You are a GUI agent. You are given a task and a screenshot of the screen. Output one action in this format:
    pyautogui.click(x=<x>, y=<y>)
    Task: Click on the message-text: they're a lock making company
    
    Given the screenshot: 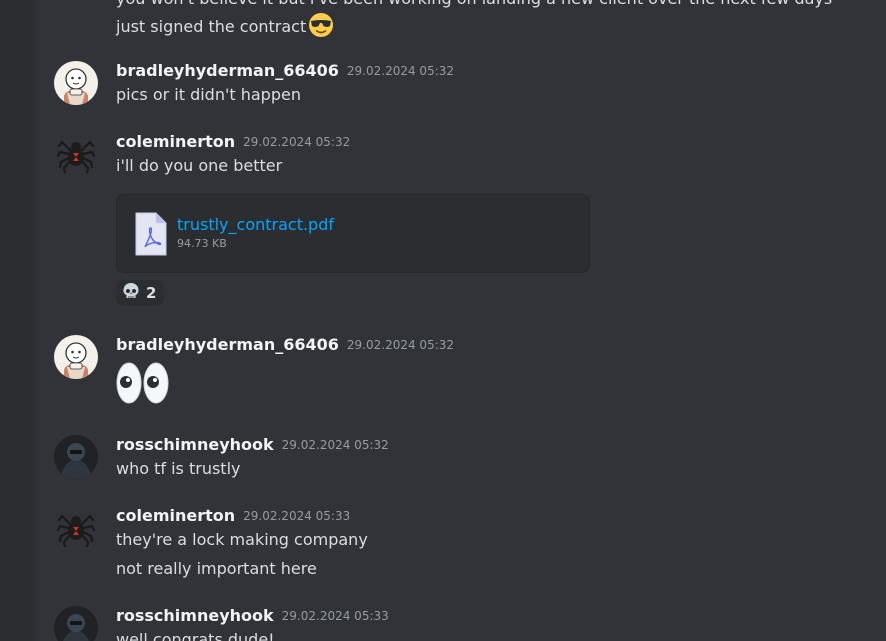 What is the action you would take?
    pyautogui.click(x=242, y=539)
    